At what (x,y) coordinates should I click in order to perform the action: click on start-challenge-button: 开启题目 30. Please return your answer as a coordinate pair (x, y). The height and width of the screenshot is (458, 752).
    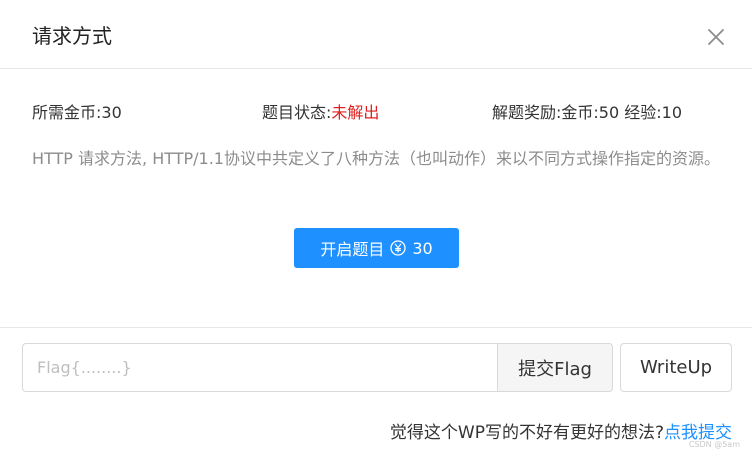
    Looking at the image, I should click on (376, 248).